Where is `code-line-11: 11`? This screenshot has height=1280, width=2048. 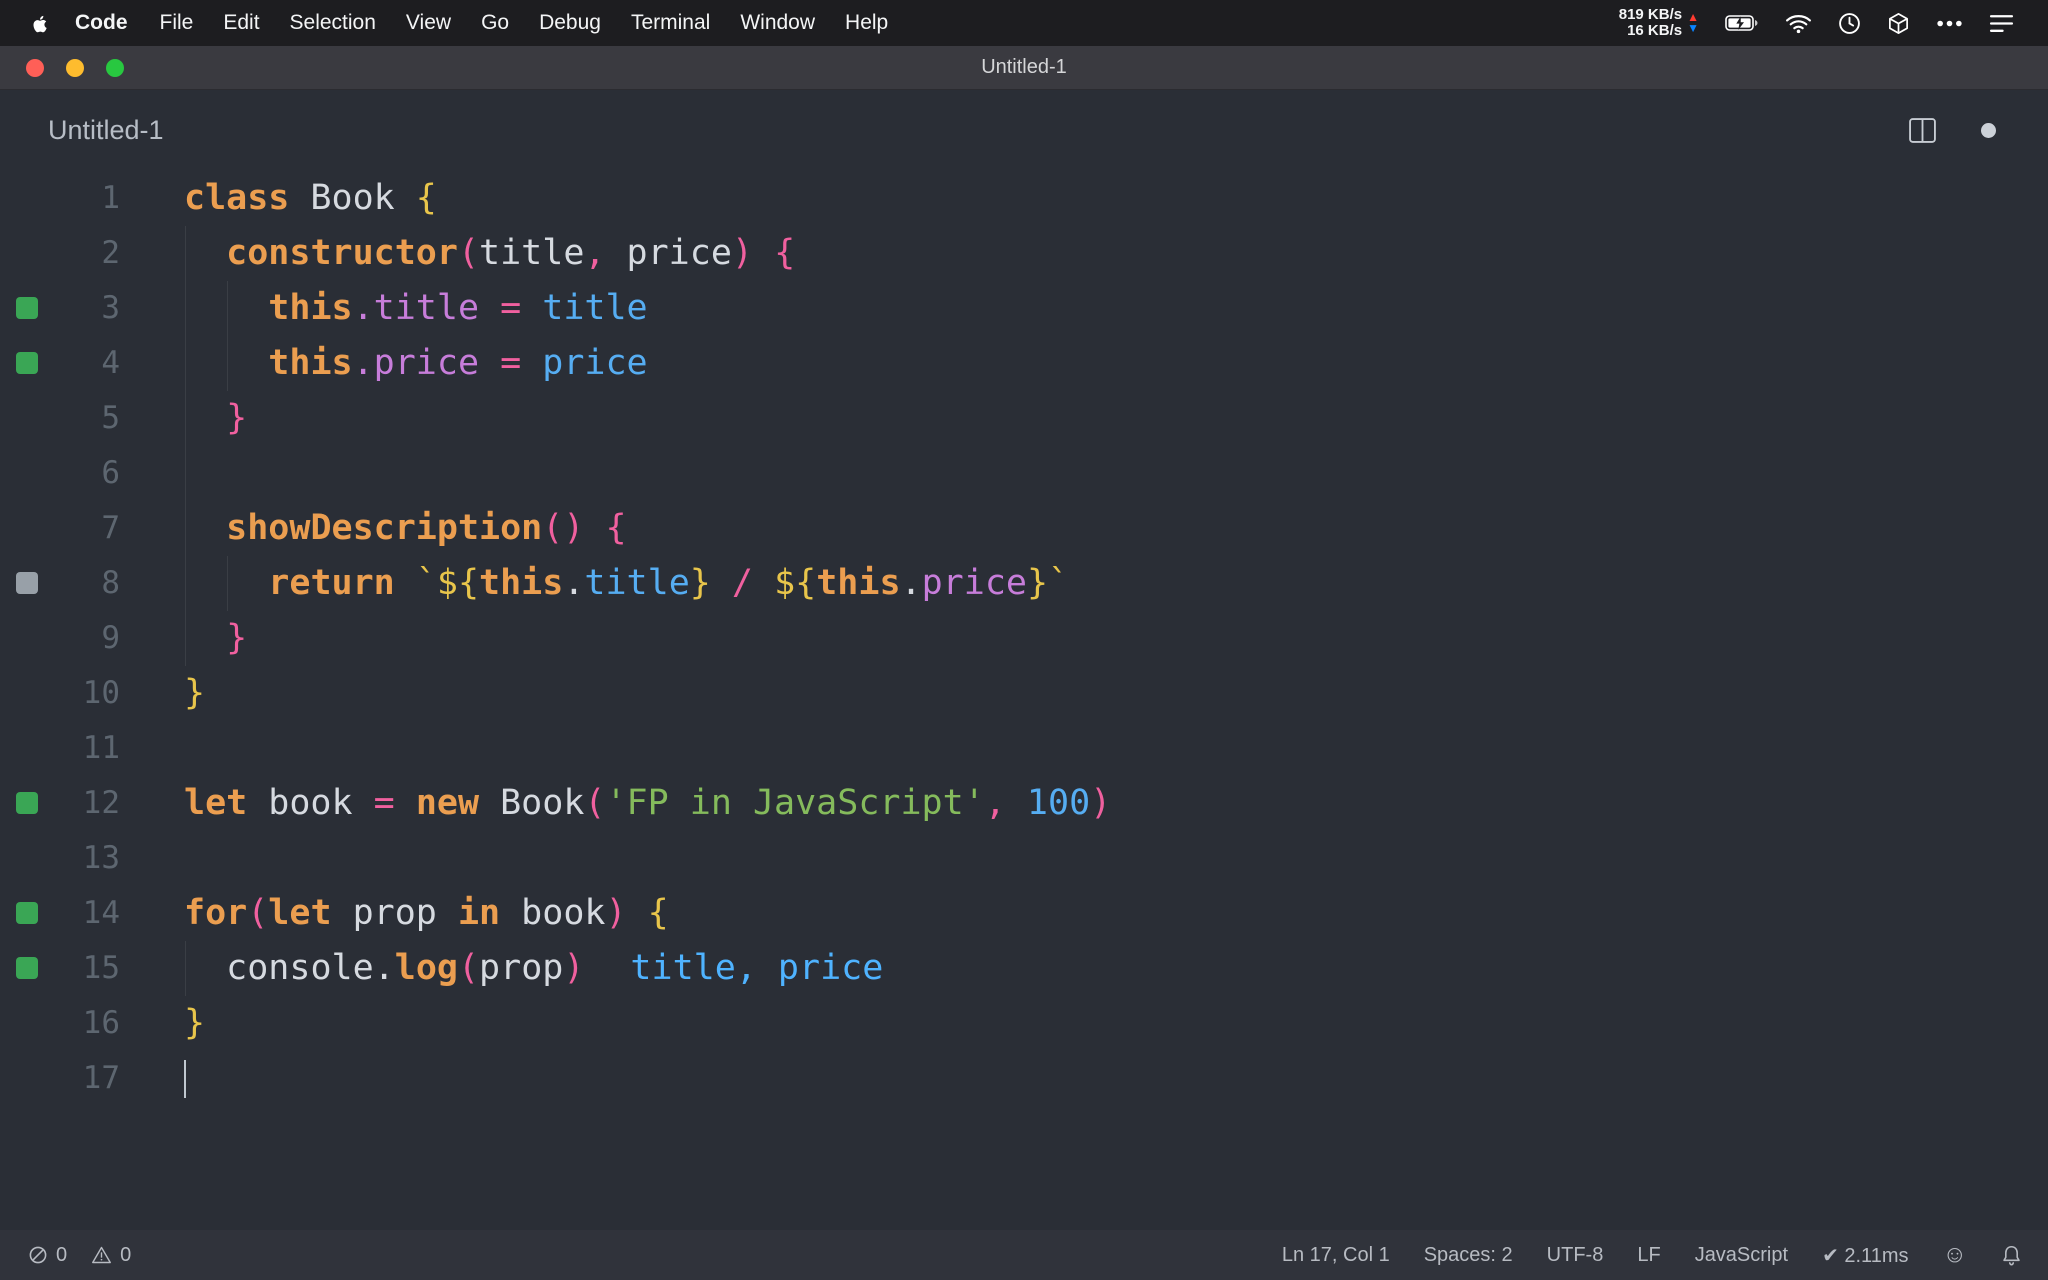
code-line-11: 11 is located at coordinates (1024, 748).